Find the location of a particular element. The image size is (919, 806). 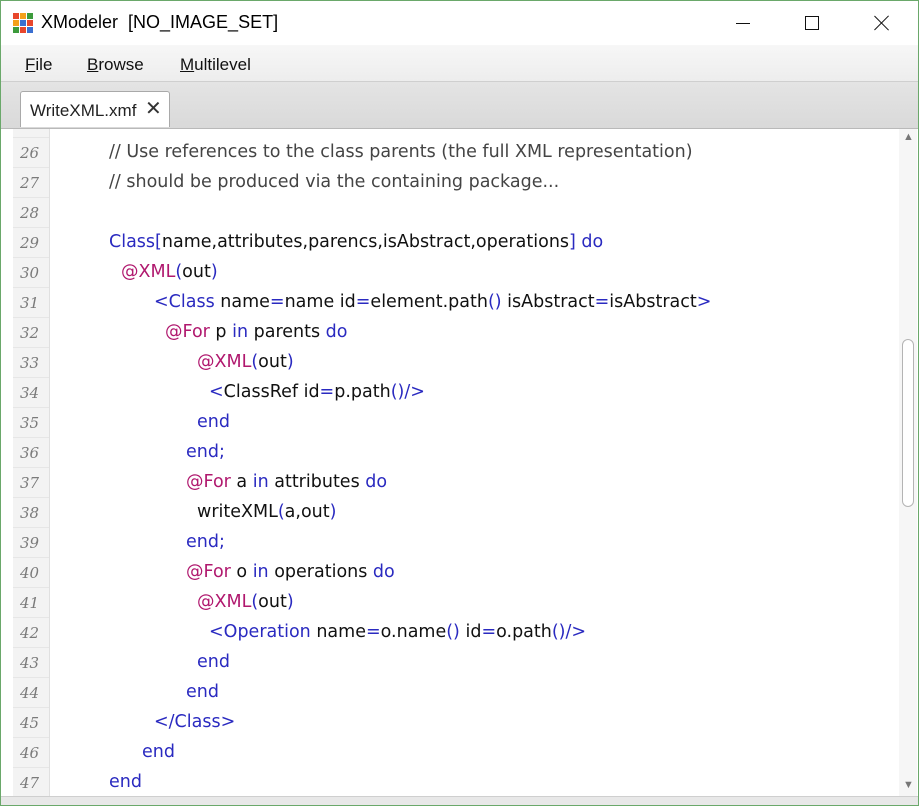

gutter-row: 38 is located at coordinates (31, 512).